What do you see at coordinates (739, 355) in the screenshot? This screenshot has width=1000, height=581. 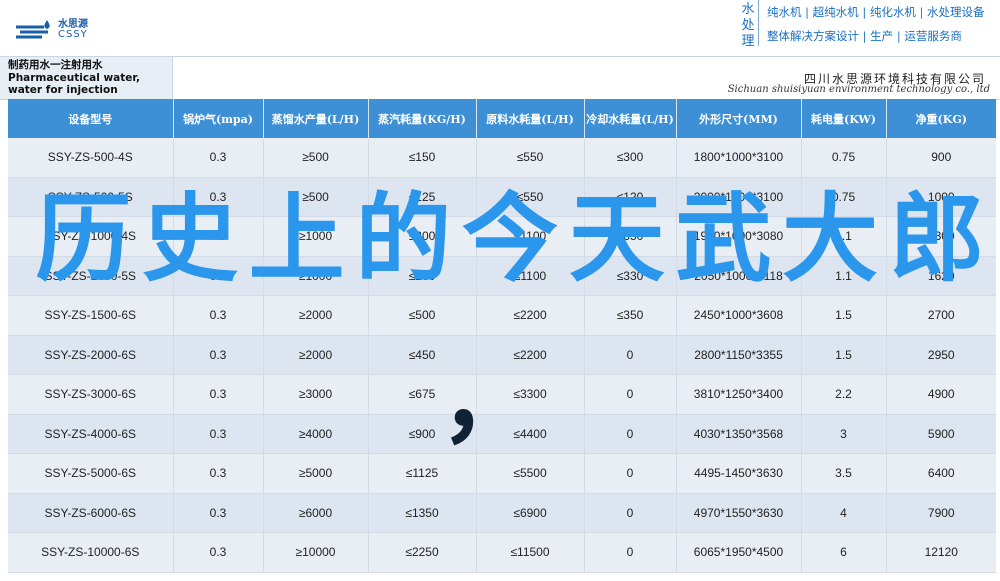 I see `table-cell: 2800*1150*3355` at bounding box center [739, 355].